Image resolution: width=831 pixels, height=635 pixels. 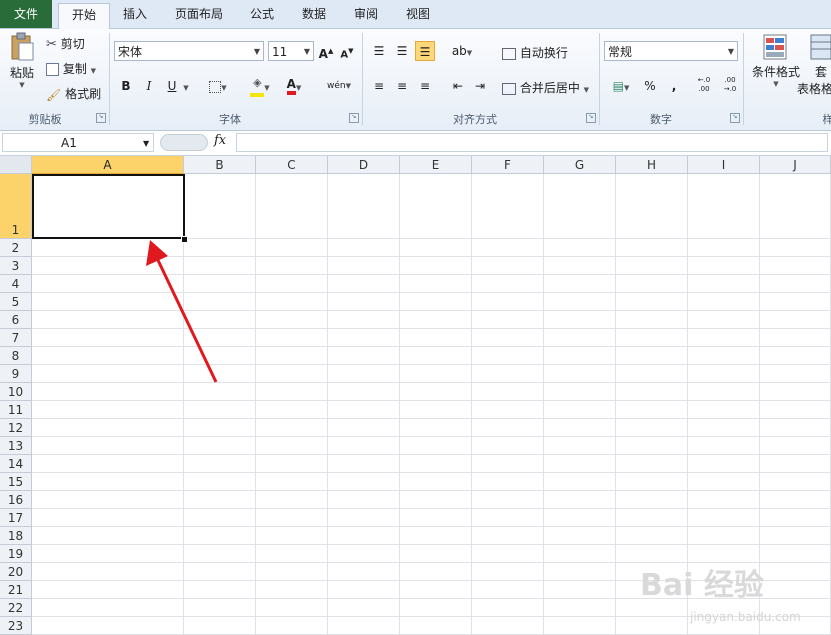 What do you see at coordinates (16, 572) in the screenshot?
I see `row-header: 20` at bounding box center [16, 572].